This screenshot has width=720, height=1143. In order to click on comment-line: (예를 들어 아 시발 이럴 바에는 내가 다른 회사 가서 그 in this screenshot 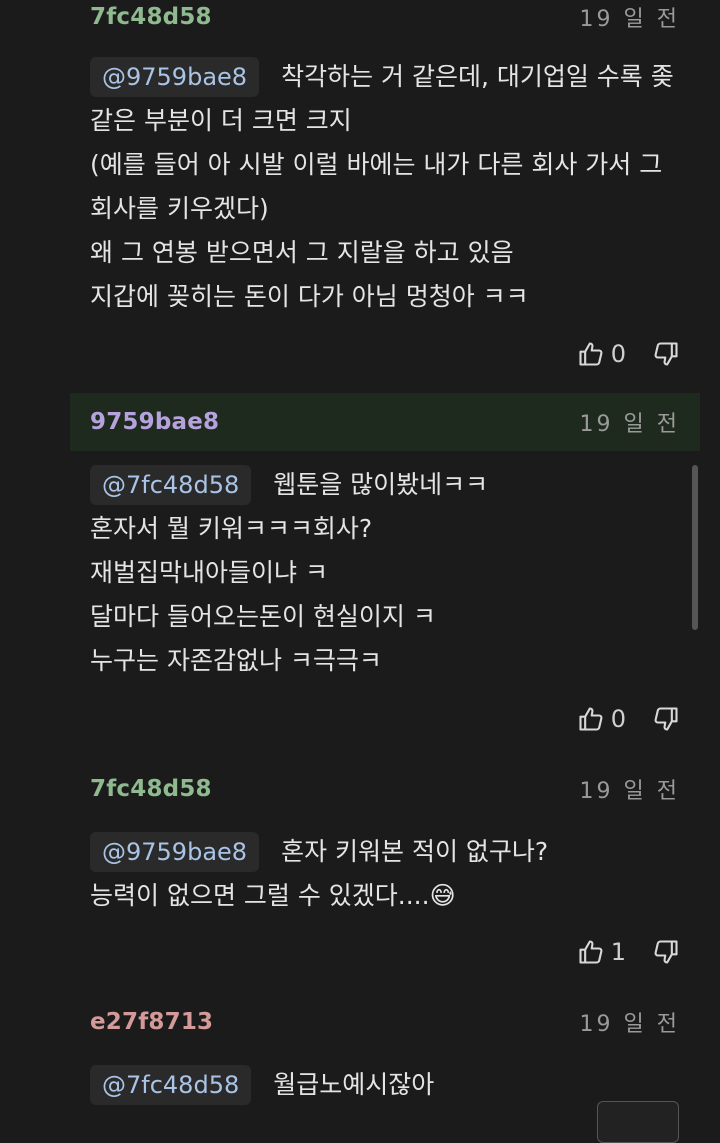, I will do `click(376, 164)`.